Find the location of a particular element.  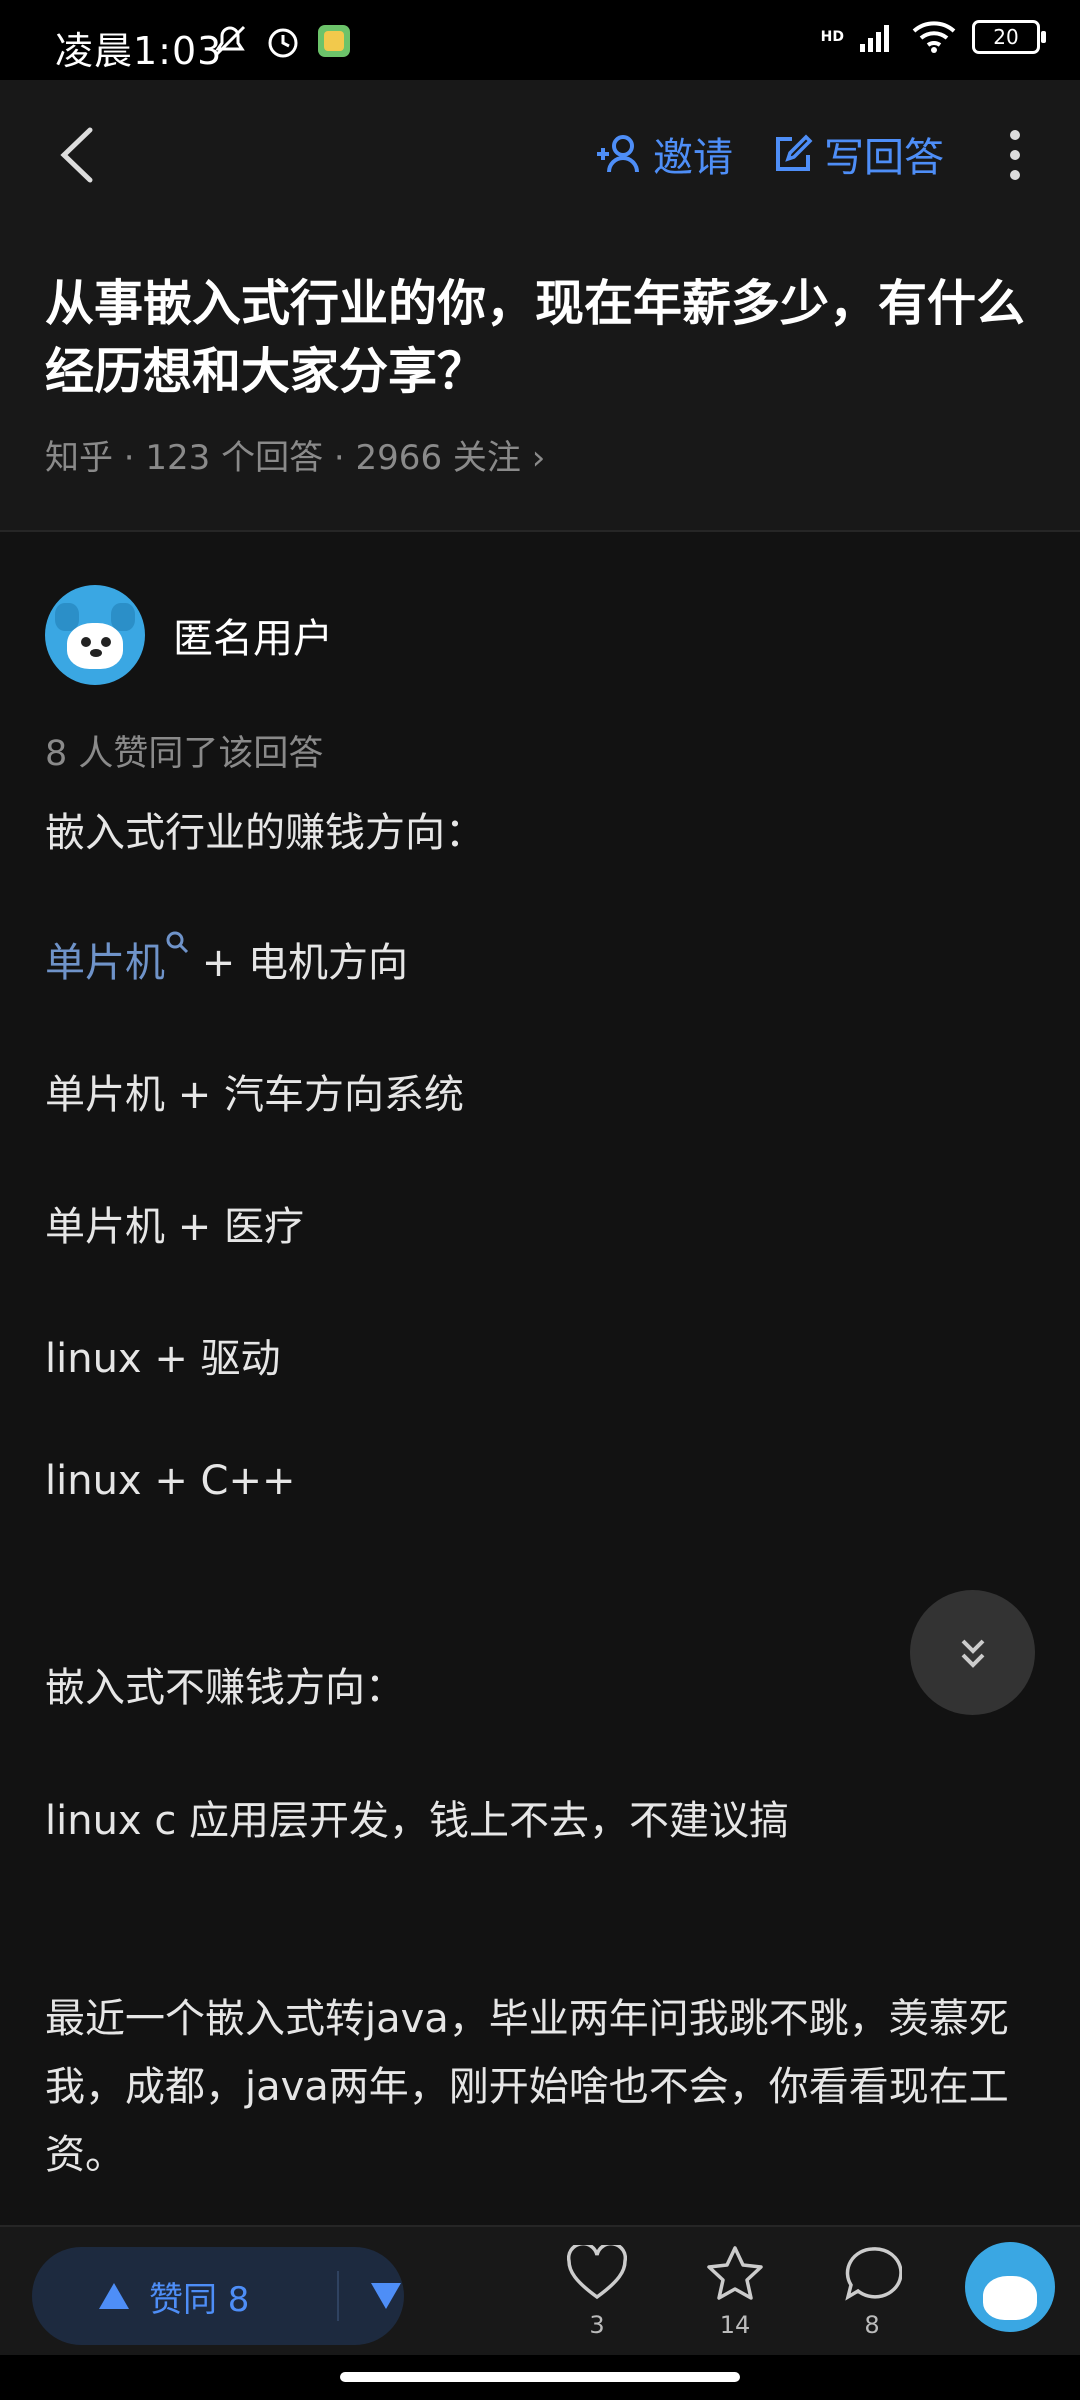

vote-divider is located at coordinates (338, 2296).